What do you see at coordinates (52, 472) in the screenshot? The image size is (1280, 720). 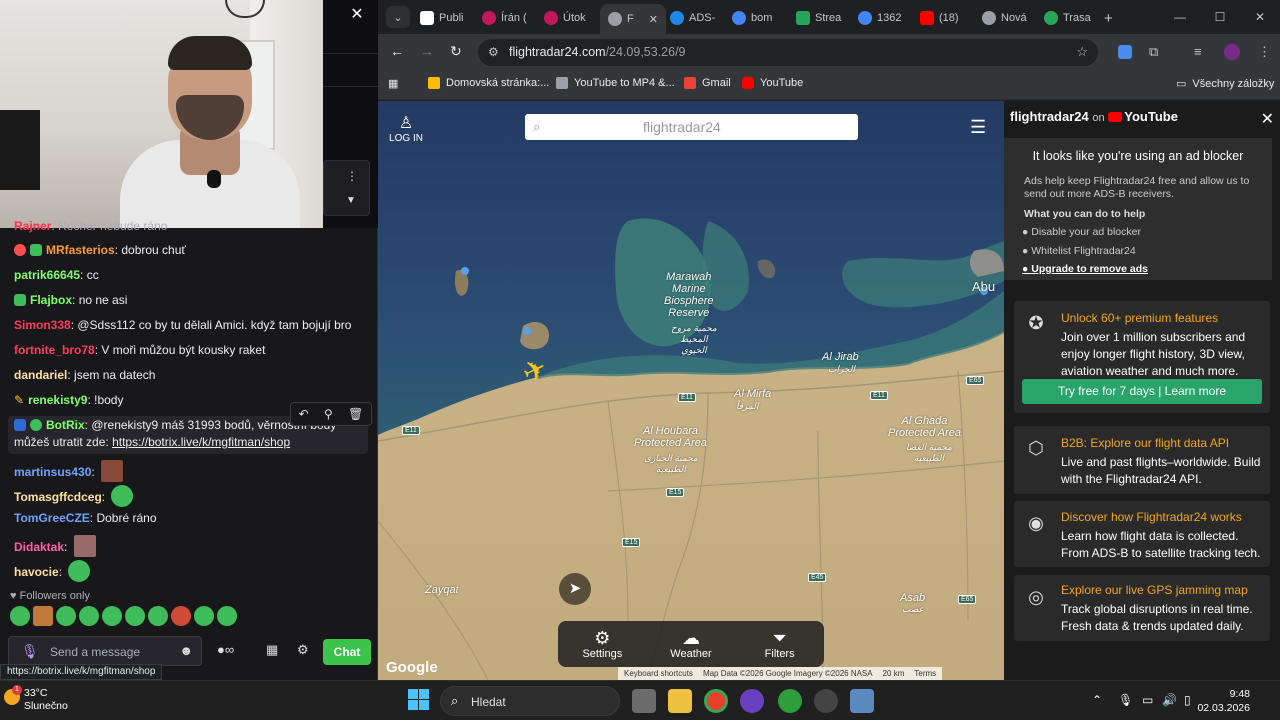 I see `chat-username: martinsus430` at bounding box center [52, 472].